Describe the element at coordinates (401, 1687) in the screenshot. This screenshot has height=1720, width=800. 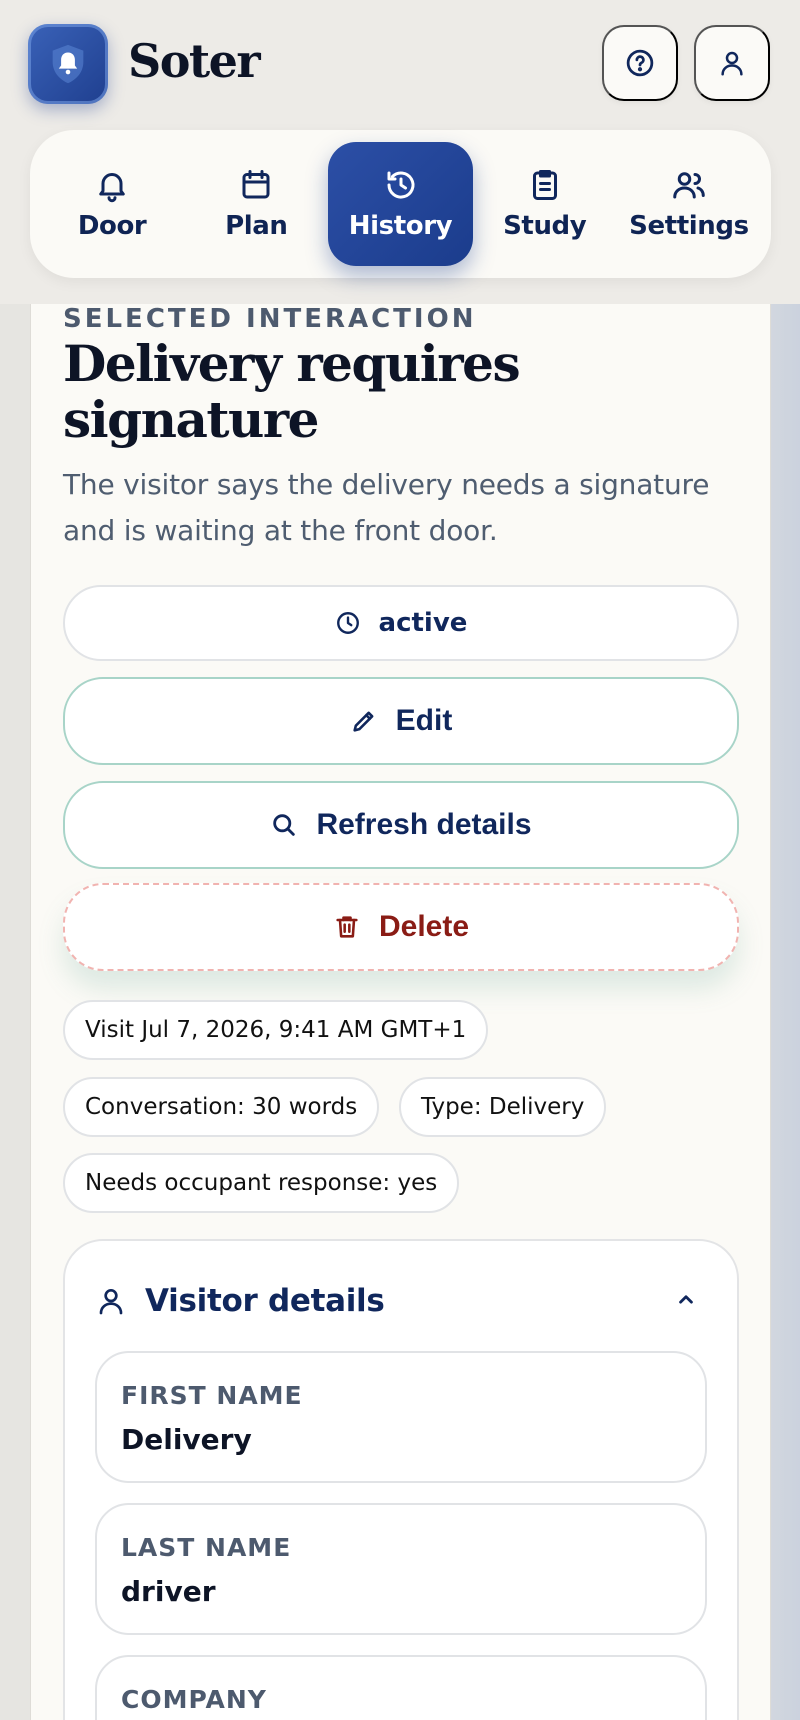
I see `company-field: COMPANY` at that location.